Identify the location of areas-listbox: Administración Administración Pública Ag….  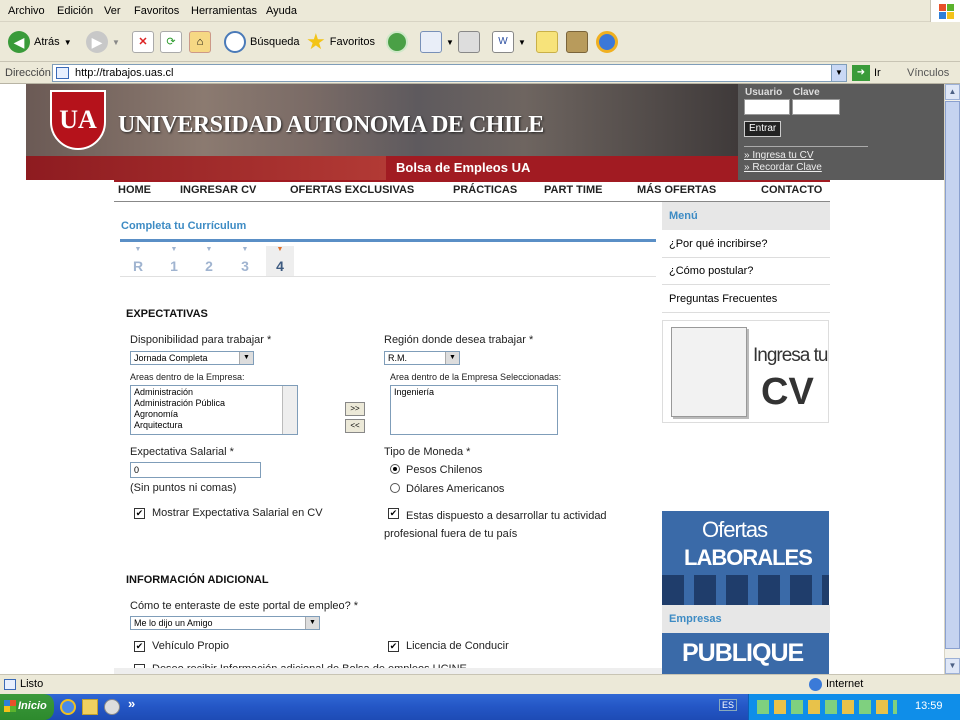
(214, 410).